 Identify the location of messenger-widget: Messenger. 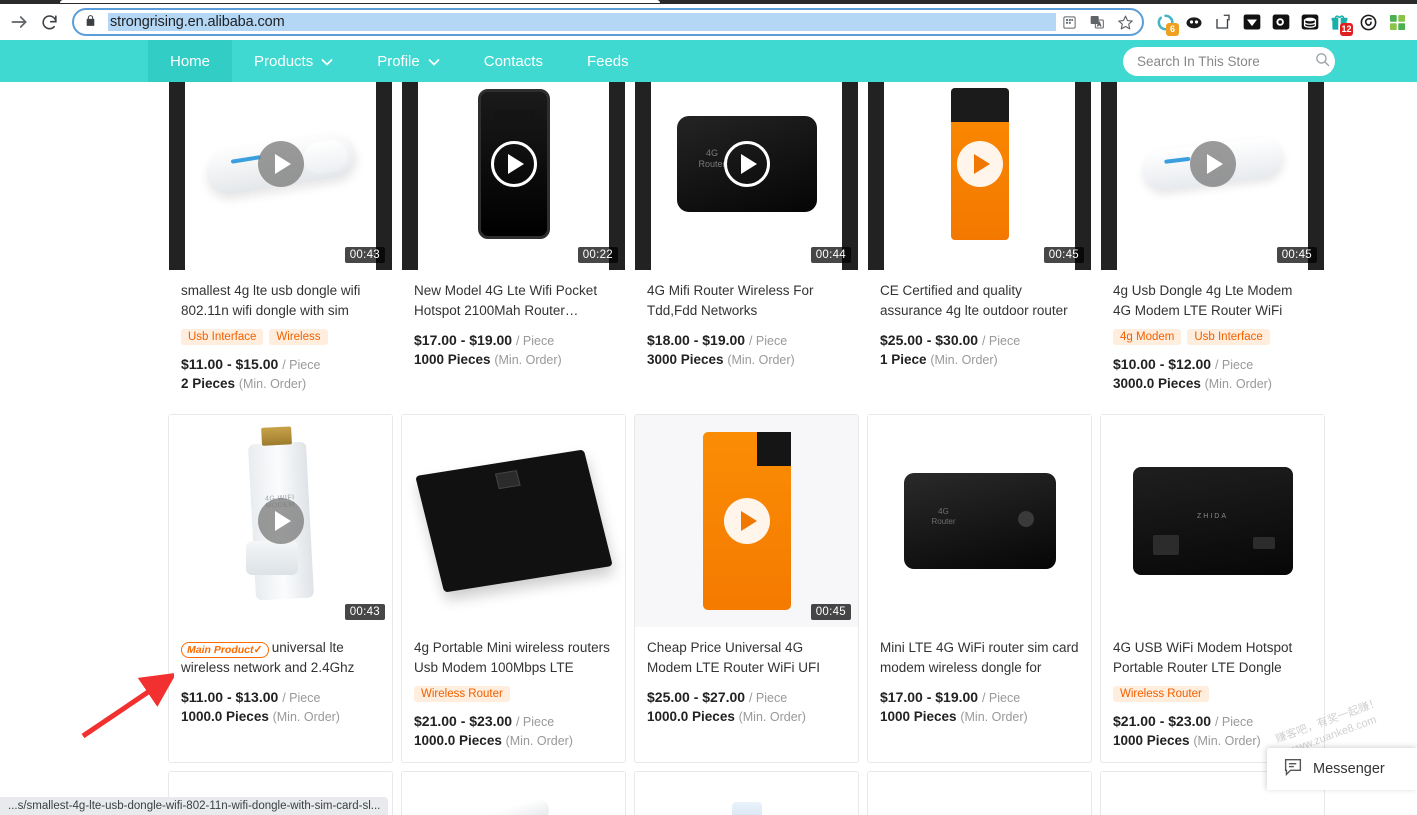
(1342, 769).